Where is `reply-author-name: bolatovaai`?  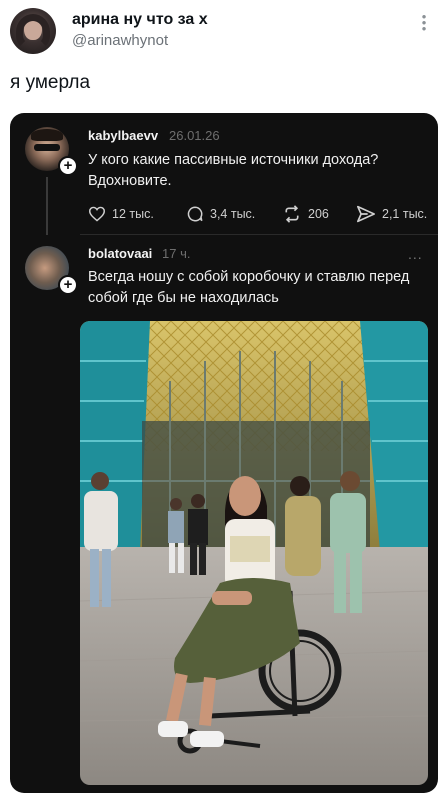 reply-author-name: bolatovaai is located at coordinates (120, 253).